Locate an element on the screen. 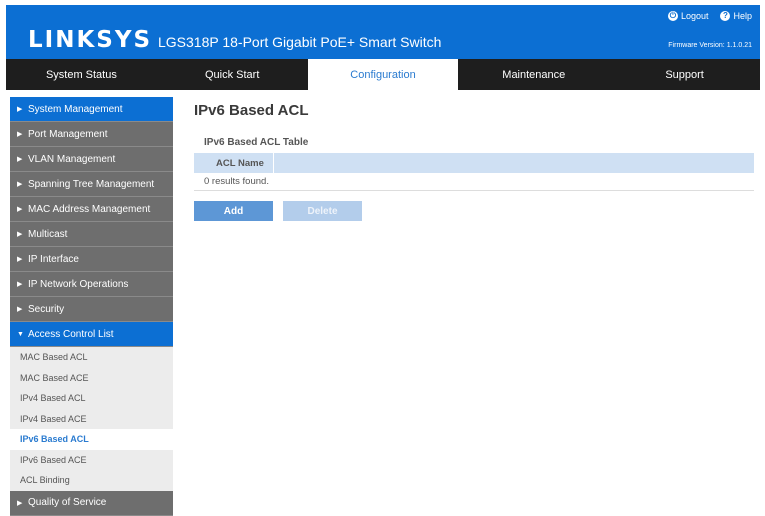 The height and width of the screenshot is (516, 765). tab-quick-start: Quick Start is located at coordinates (232, 74).